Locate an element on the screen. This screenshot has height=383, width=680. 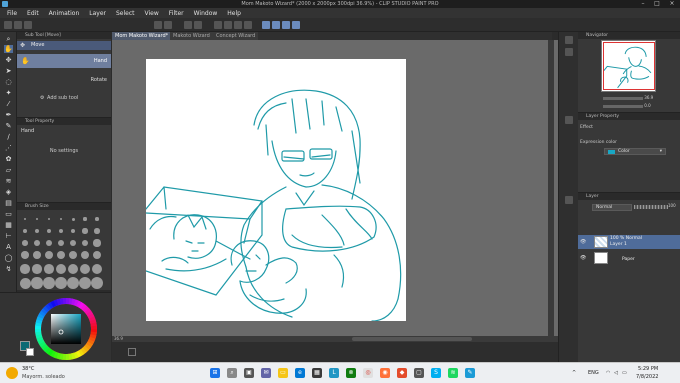
navigator-preview is located at coordinates (628, 66).